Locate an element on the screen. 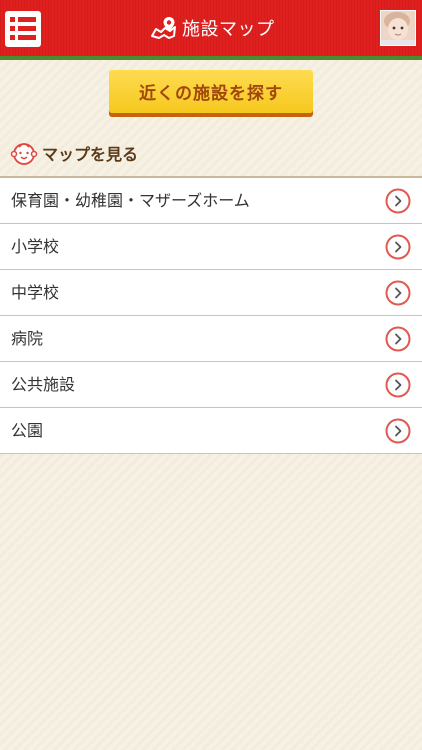 The width and height of the screenshot is (422, 750). find-nearby-button: 近くの施設を探す is located at coordinates (211, 91).